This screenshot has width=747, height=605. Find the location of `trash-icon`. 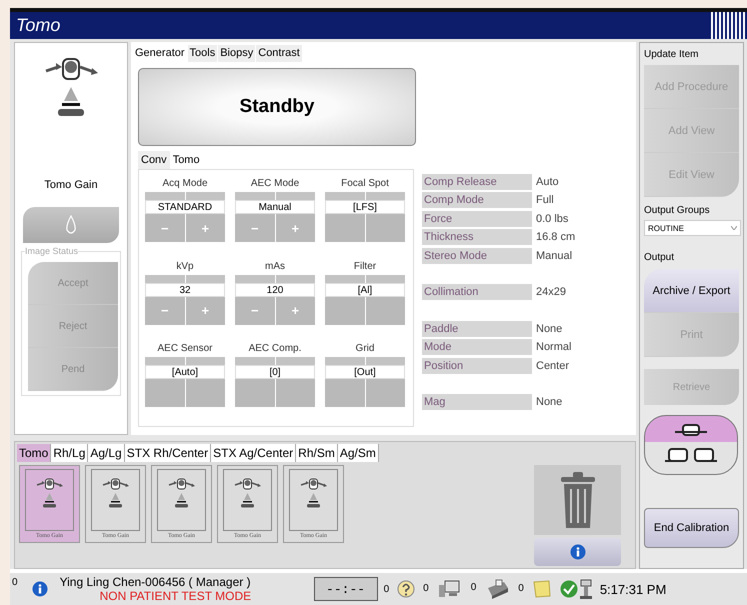

trash-icon is located at coordinates (577, 500).